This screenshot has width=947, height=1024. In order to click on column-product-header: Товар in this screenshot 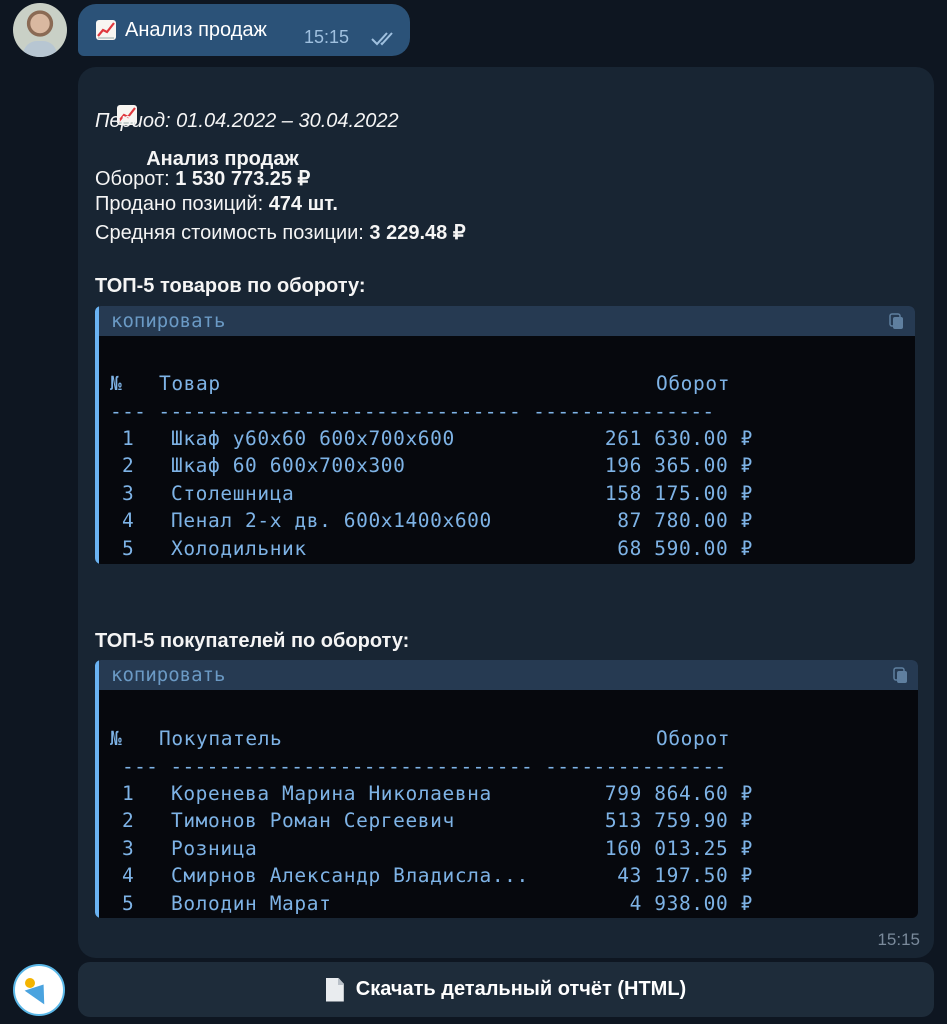, I will do `click(190, 383)`.